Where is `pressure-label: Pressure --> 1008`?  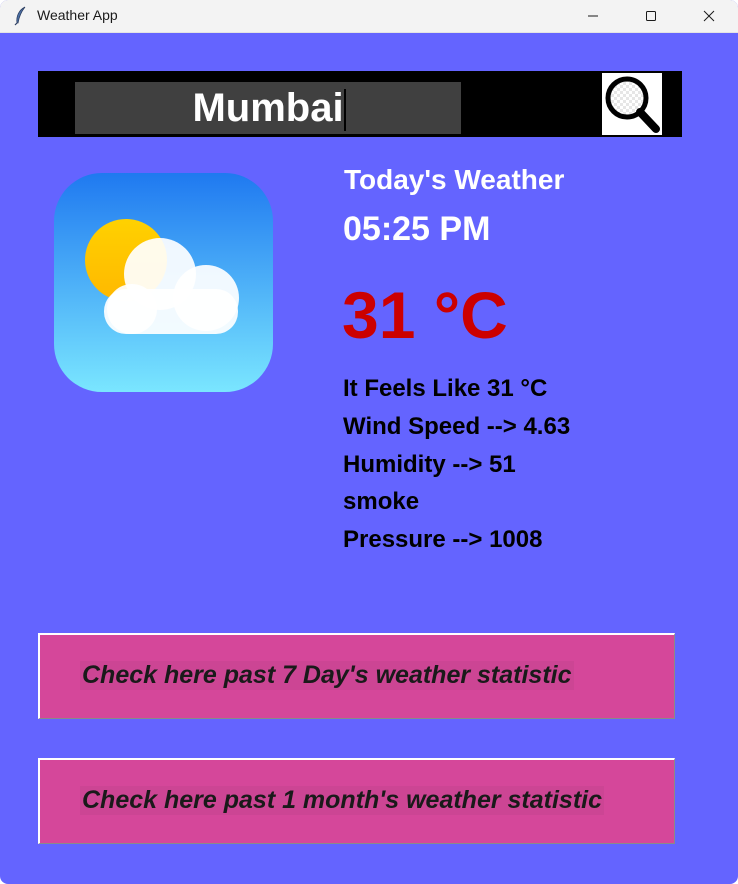 pressure-label: Pressure --> 1008 is located at coordinates (443, 539).